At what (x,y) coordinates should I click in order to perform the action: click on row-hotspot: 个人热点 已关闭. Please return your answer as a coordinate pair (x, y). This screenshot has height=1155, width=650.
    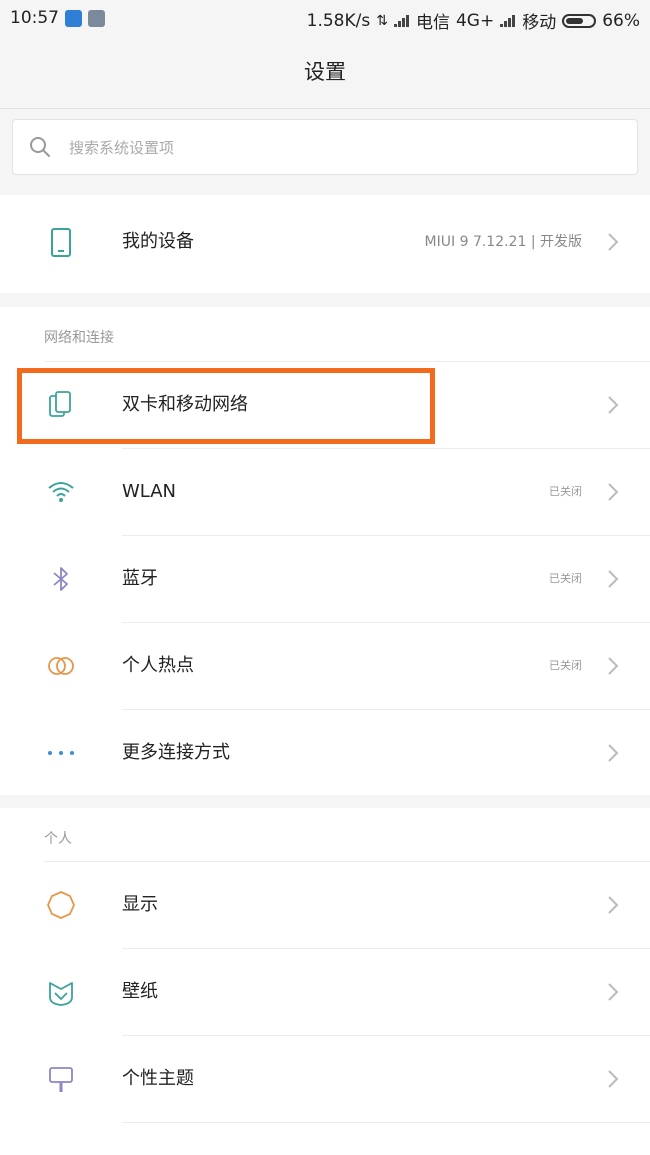
    Looking at the image, I should click on (325, 666).